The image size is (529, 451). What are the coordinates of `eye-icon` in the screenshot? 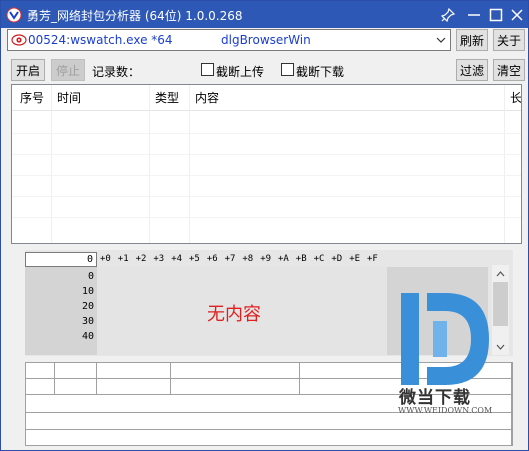 It's located at (19, 40).